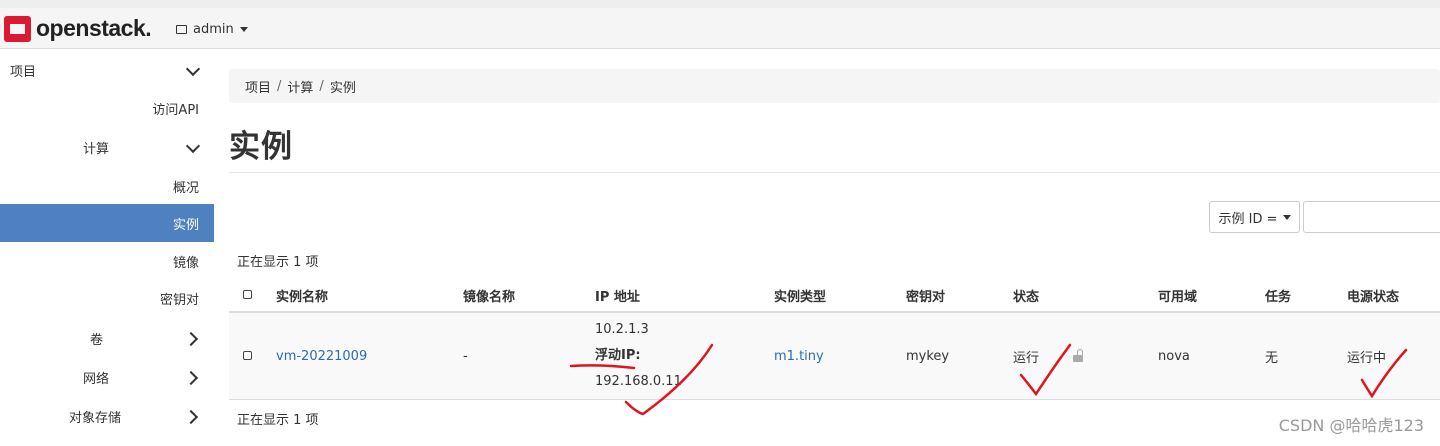 The image size is (1440, 446). I want to click on row-checkbox, so click(247, 355).